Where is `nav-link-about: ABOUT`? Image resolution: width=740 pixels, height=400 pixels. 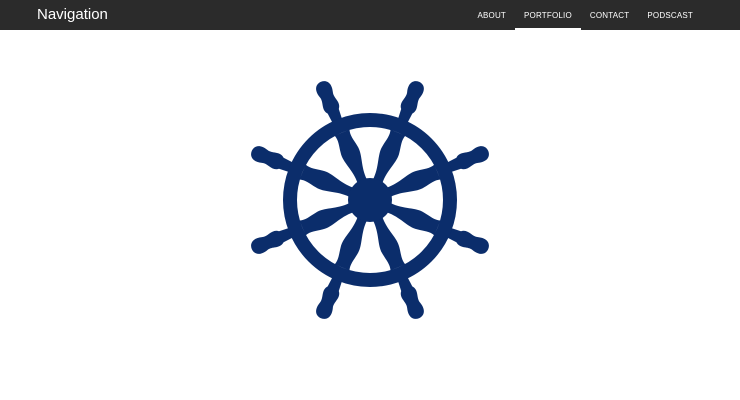
nav-link-about: ABOUT is located at coordinates (491, 15).